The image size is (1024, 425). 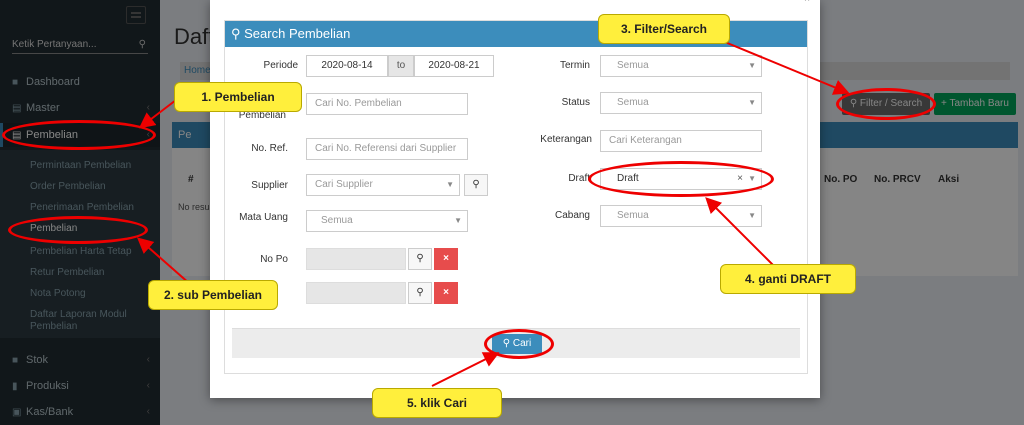 I want to click on callout-sub-pembelian: 2. sub Pembelian, so click(x=213, y=295).